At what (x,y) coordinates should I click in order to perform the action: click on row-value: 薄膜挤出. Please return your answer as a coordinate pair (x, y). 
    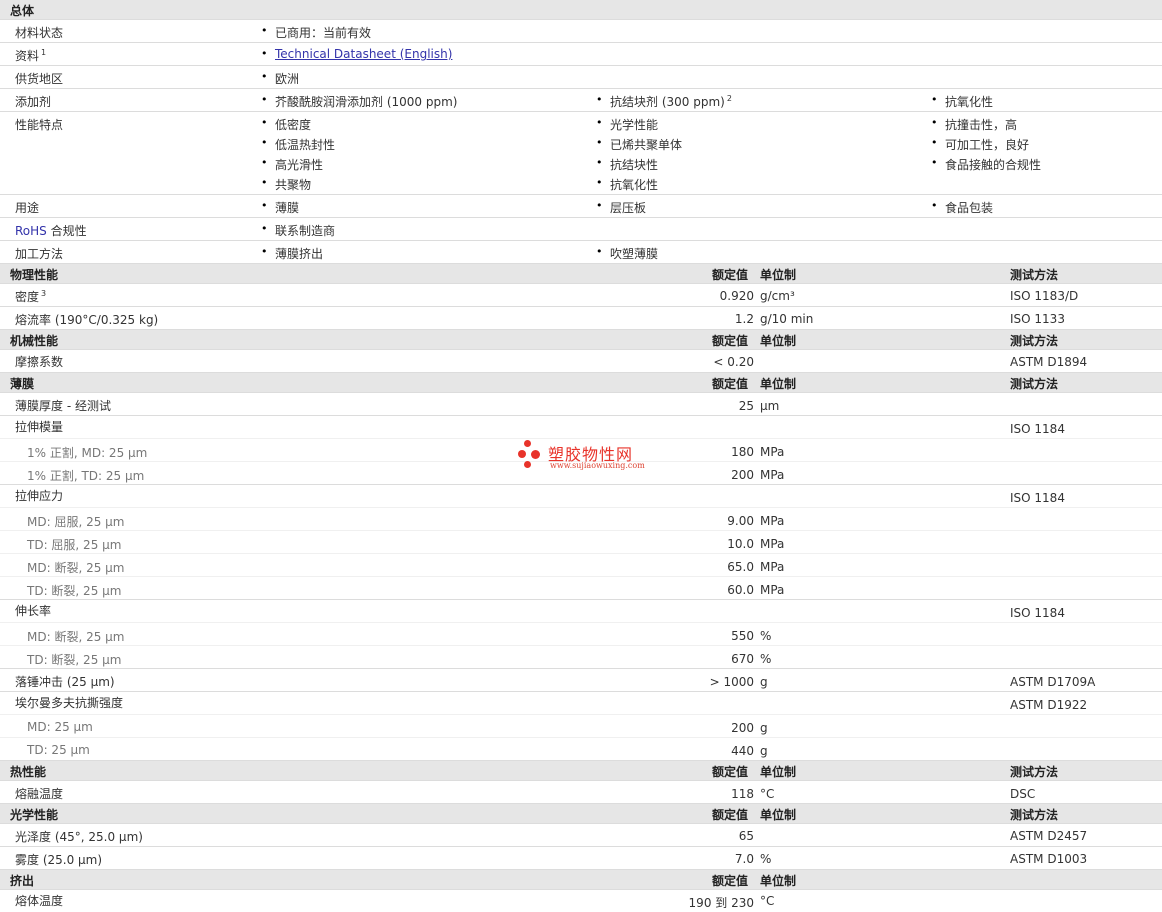
    Looking at the image, I should click on (292, 253).